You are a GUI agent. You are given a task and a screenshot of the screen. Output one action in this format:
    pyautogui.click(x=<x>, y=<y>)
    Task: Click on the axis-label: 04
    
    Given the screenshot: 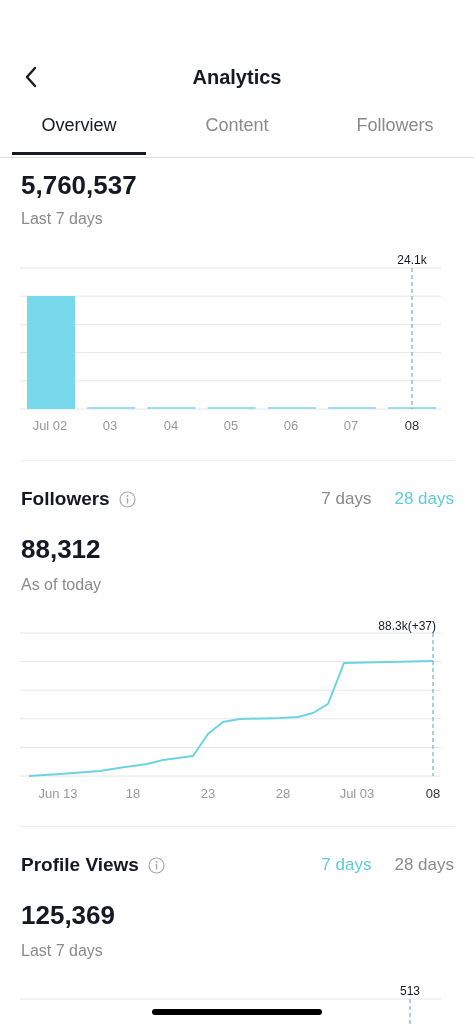 What is the action you would take?
    pyautogui.click(x=171, y=425)
    